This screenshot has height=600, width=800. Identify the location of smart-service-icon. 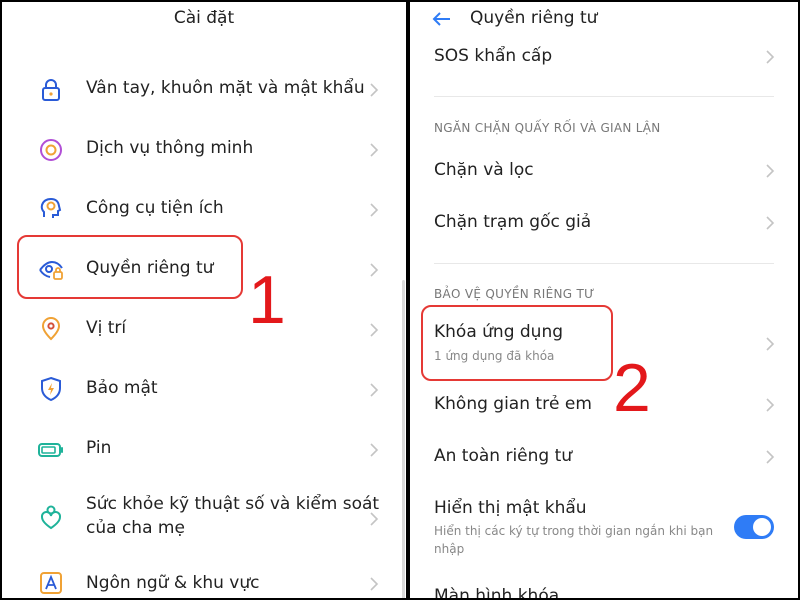
(51, 150).